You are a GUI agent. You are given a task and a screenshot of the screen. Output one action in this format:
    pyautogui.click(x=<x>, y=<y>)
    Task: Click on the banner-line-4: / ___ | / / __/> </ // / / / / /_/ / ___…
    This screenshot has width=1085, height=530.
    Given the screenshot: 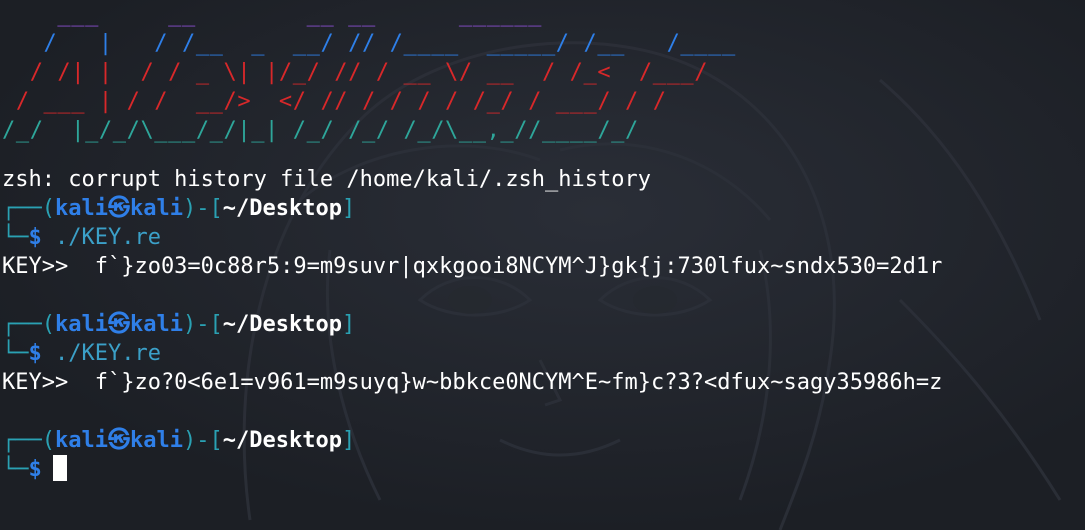 What is the action you would take?
    pyautogui.click(x=334, y=101)
    